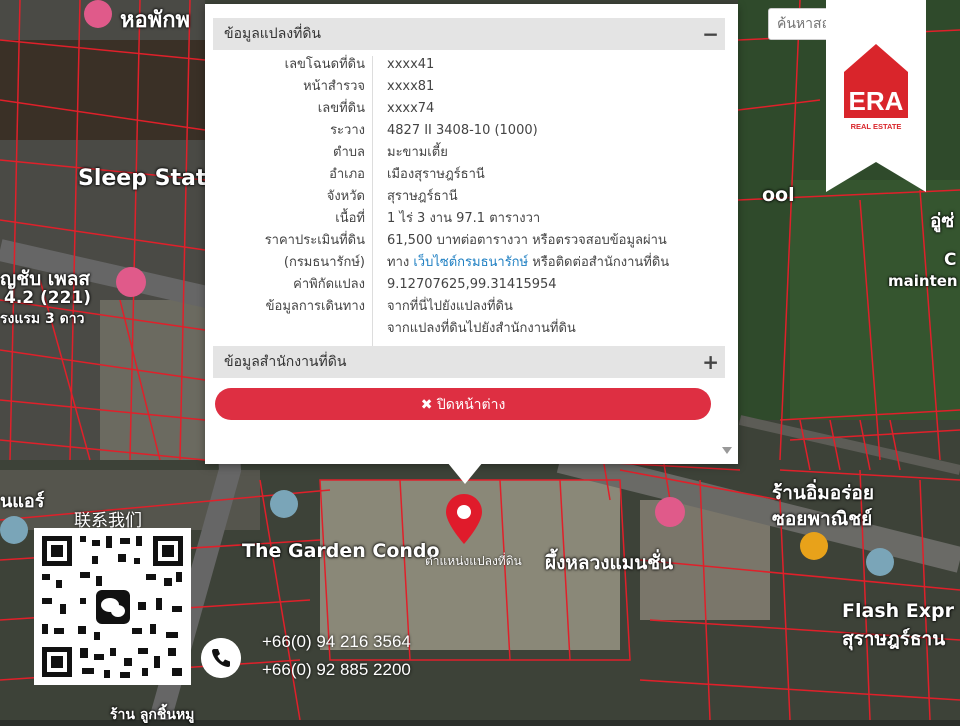  Describe the element at coordinates (822, 519) in the screenshot. I see `map-label: ซอยพาณิชย์` at that location.